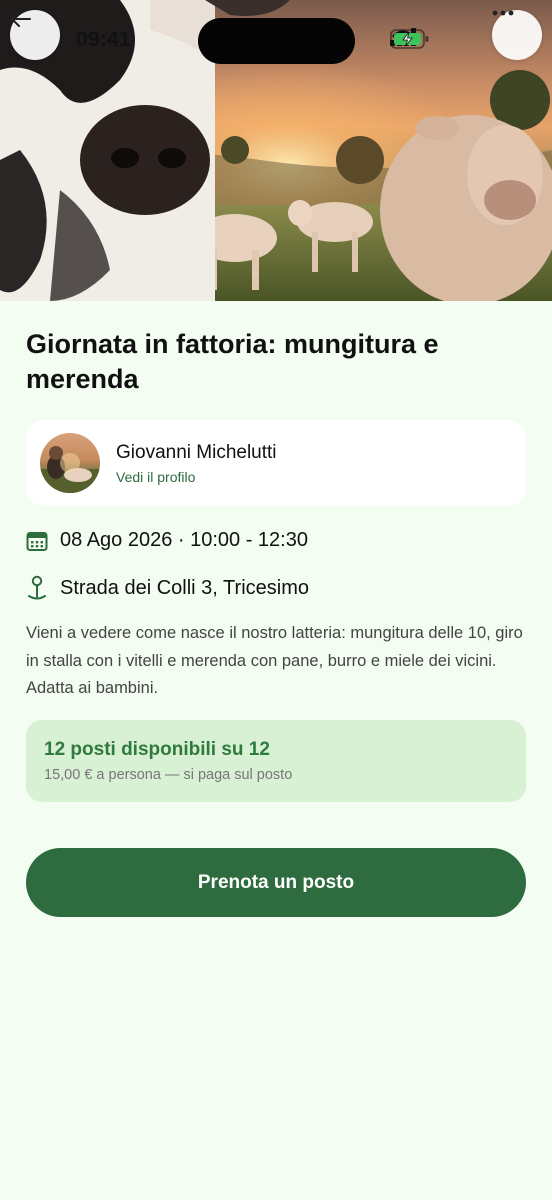 The width and height of the screenshot is (552, 1200). I want to click on status-time: 09:41, so click(103, 39).